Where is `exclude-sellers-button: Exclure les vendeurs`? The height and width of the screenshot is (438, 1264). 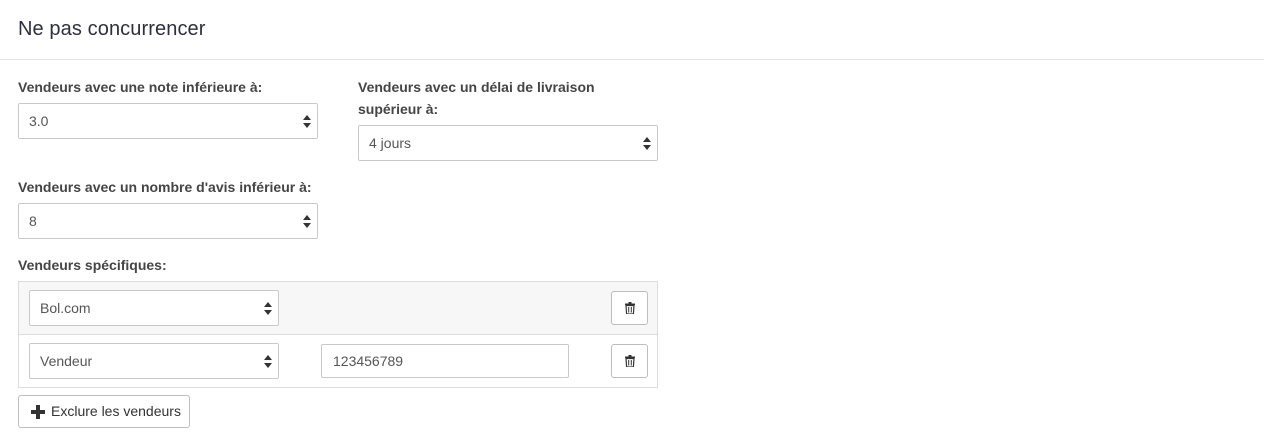
exclude-sellers-button: Exclure les vendeurs is located at coordinates (104, 411).